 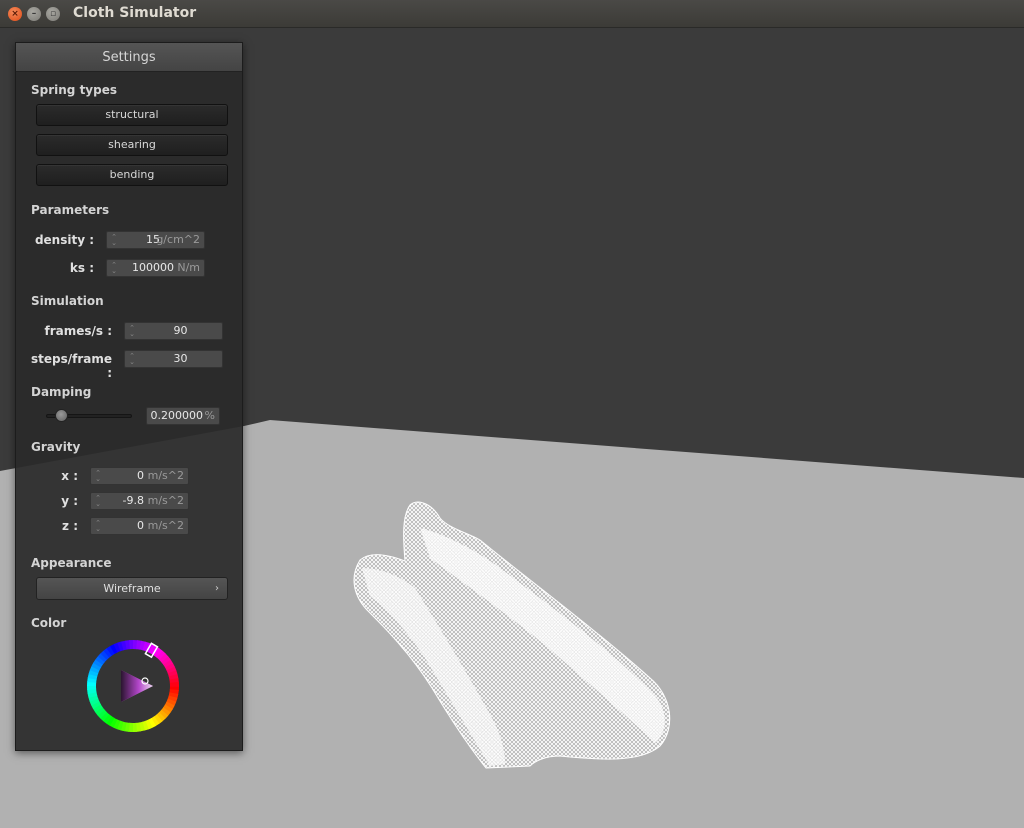 I want to click on gravity-z-input: ⌃ ⌄ 0 m/s^2, so click(x=139, y=526).